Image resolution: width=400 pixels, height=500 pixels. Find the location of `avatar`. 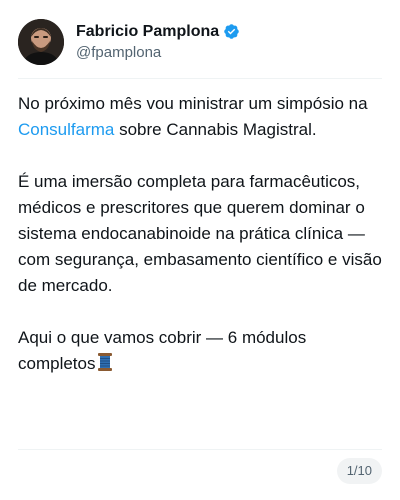

avatar is located at coordinates (41, 42).